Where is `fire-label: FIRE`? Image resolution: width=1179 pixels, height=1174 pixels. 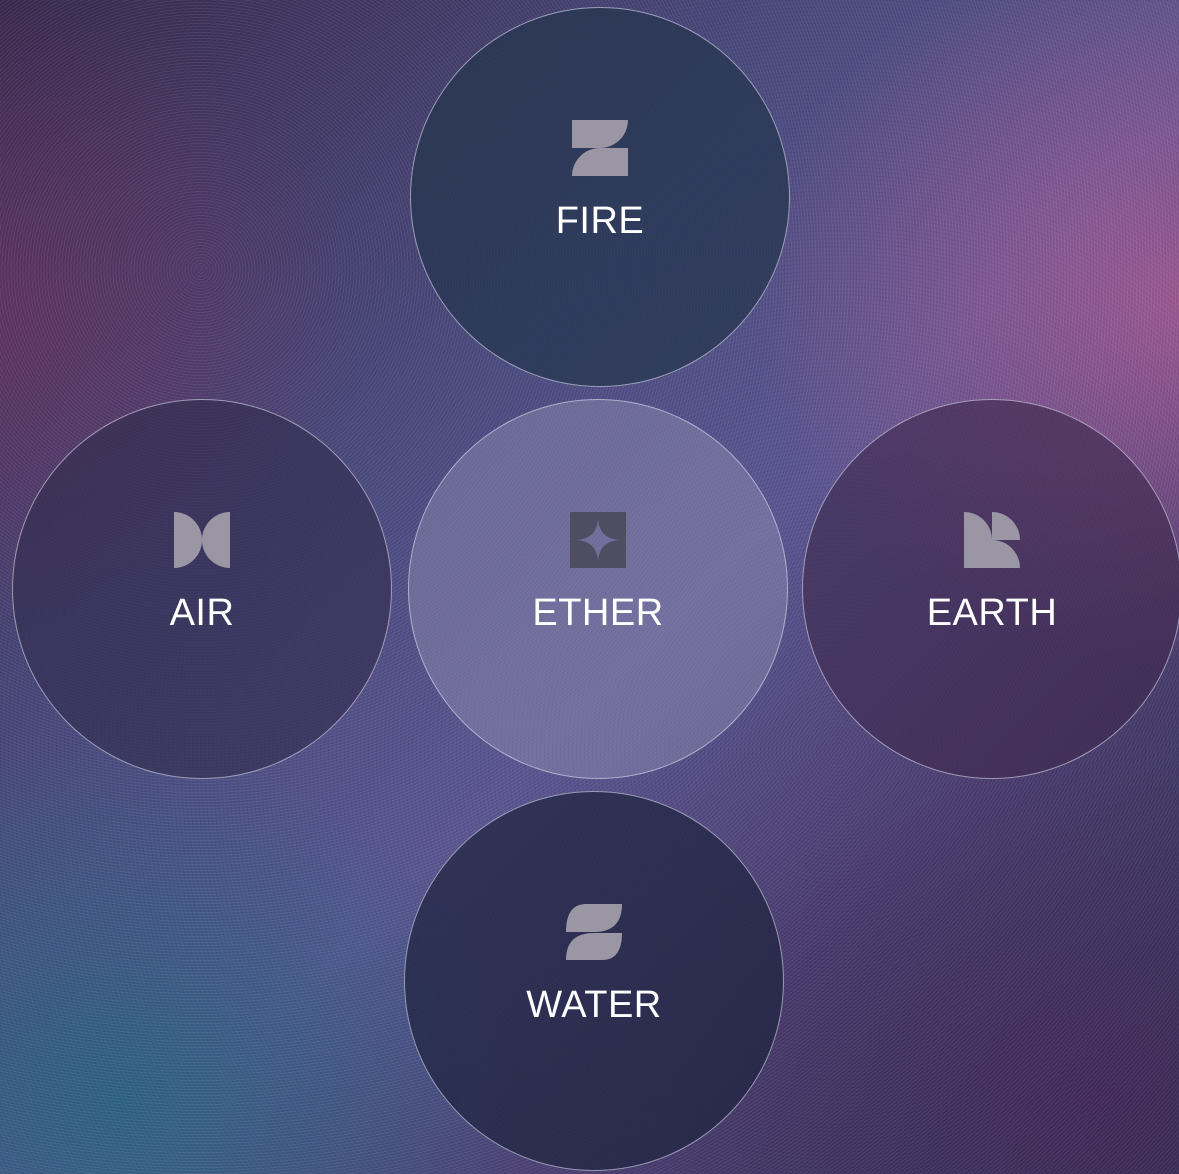 fire-label: FIRE is located at coordinates (600, 221).